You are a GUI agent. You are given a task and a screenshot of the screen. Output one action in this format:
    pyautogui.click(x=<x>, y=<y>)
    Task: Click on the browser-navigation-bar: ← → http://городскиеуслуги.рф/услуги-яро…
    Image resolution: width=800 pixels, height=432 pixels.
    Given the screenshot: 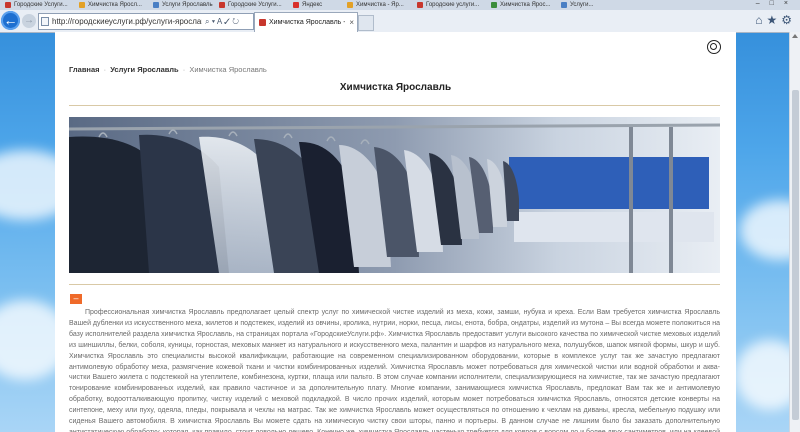 What is the action you would take?
    pyautogui.click(x=400, y=21)
    